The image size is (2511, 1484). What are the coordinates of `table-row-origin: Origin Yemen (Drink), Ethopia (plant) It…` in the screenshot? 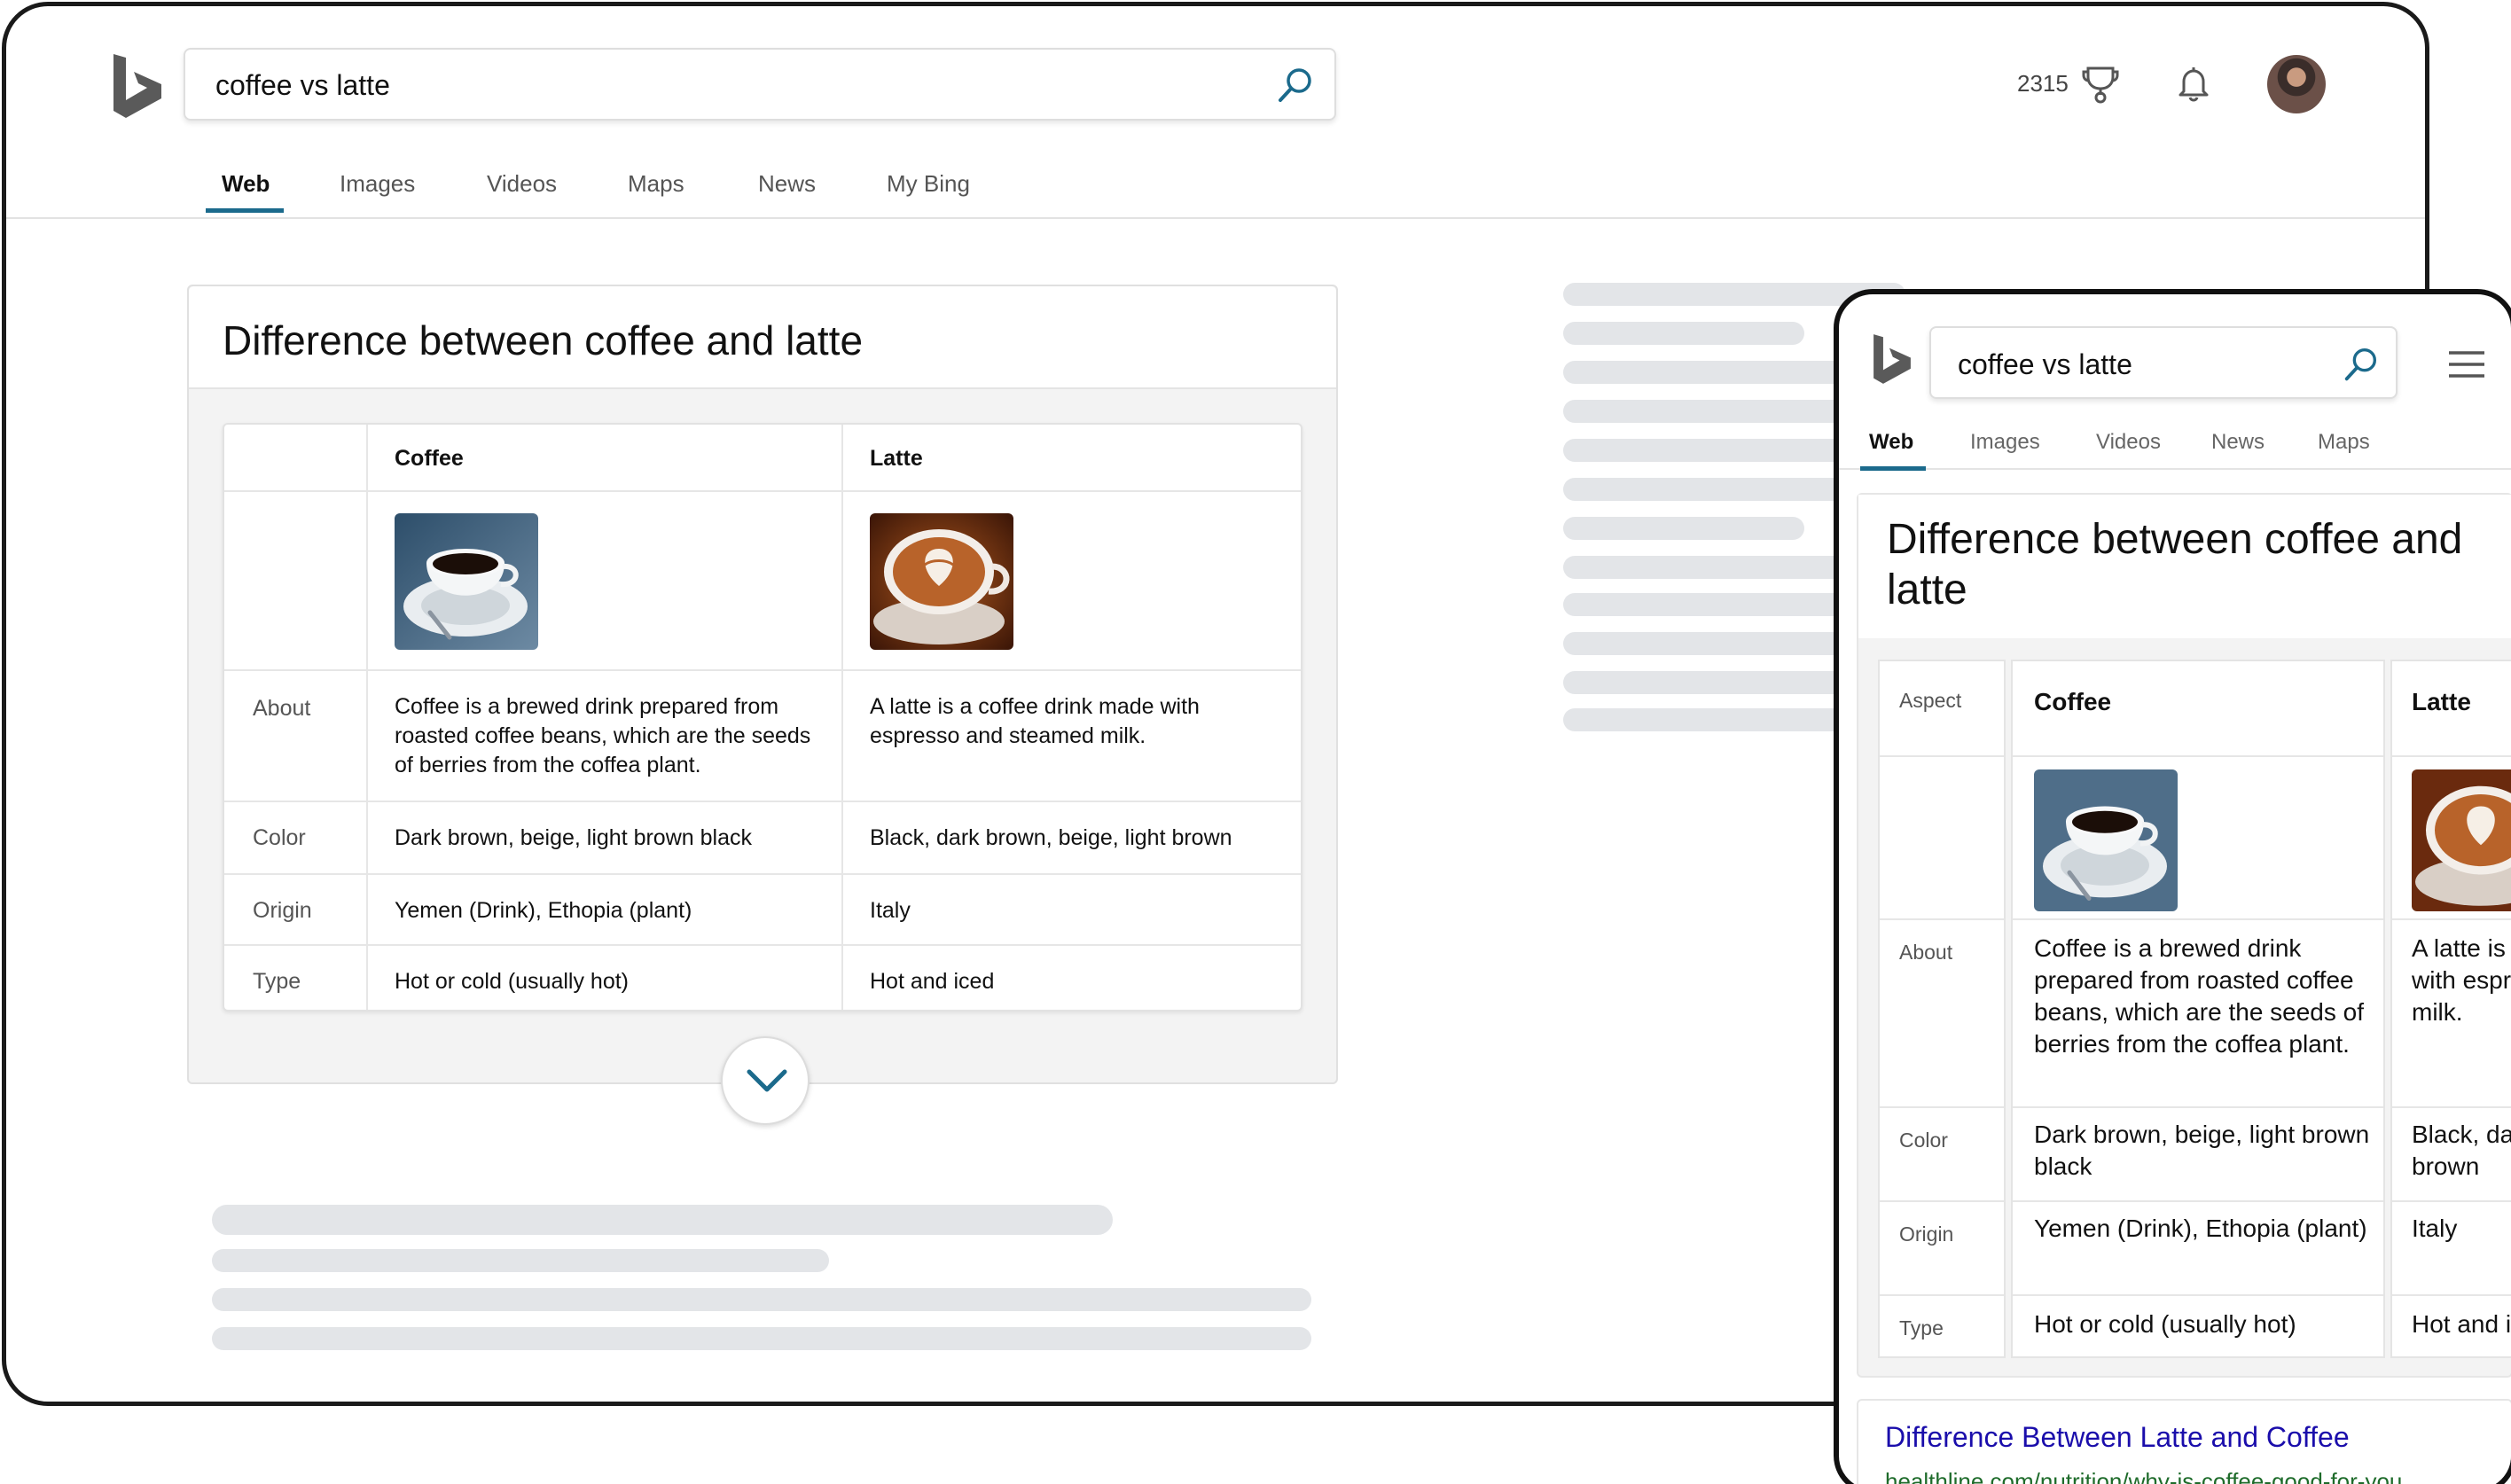 It's located at (763, 910).